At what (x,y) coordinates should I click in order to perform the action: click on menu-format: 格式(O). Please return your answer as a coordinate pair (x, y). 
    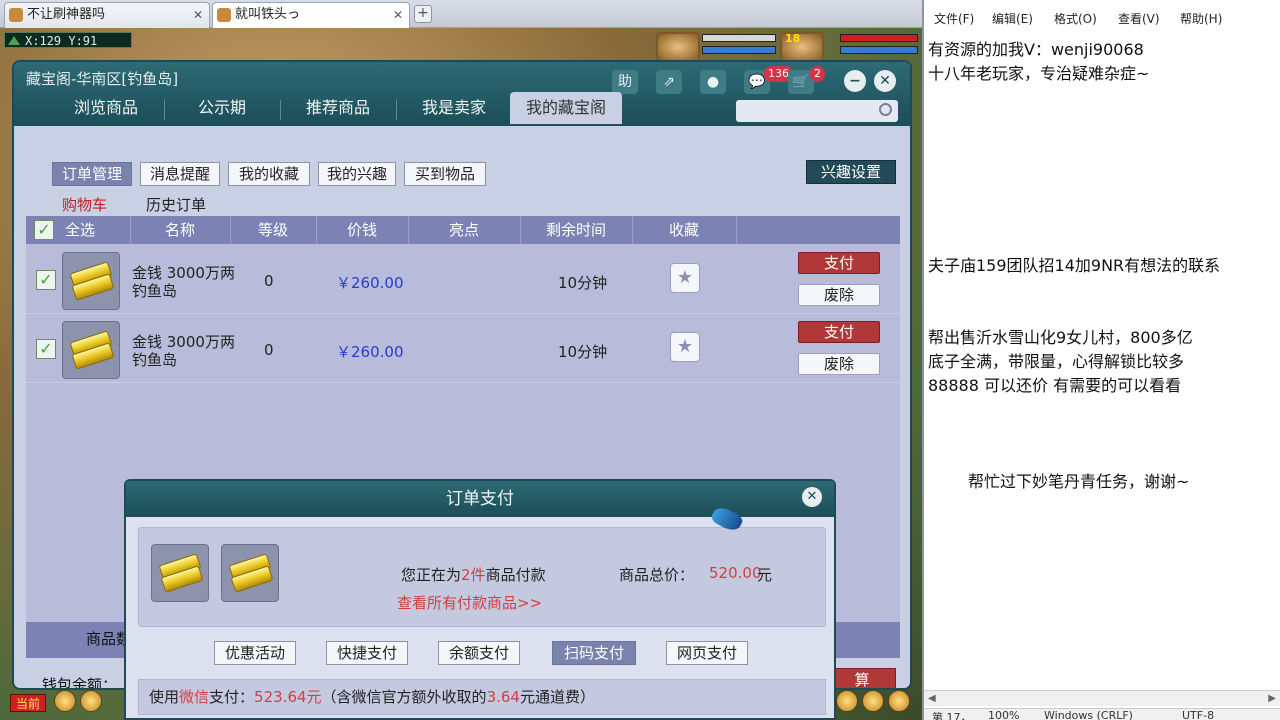
    Looking at the image, I should click on (1075, 18).